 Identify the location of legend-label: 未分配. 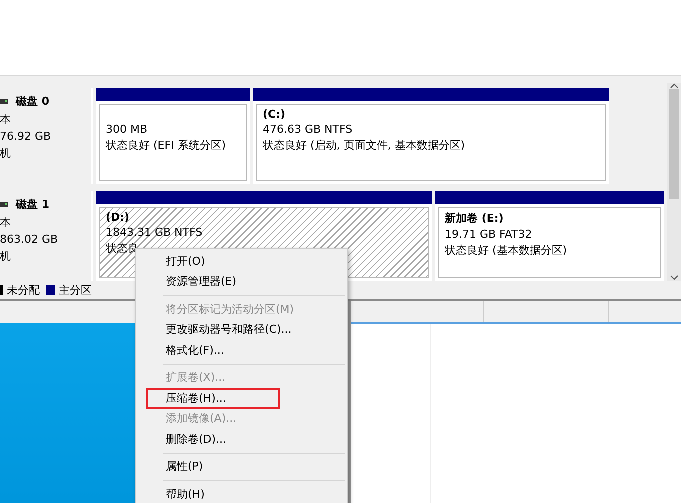
(23, 290).